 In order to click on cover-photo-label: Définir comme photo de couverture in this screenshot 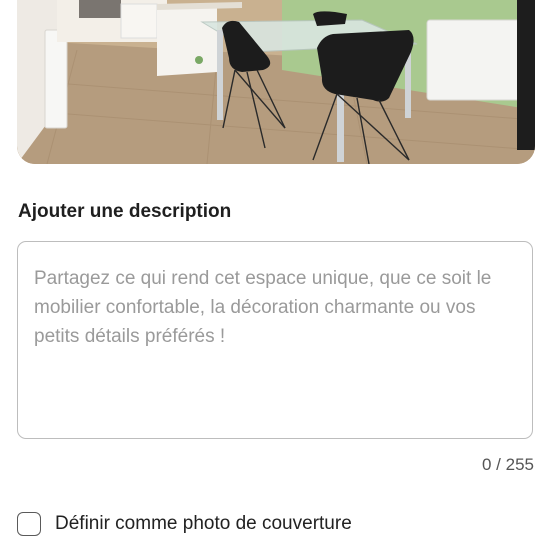, I will do `click(203, 524)`.